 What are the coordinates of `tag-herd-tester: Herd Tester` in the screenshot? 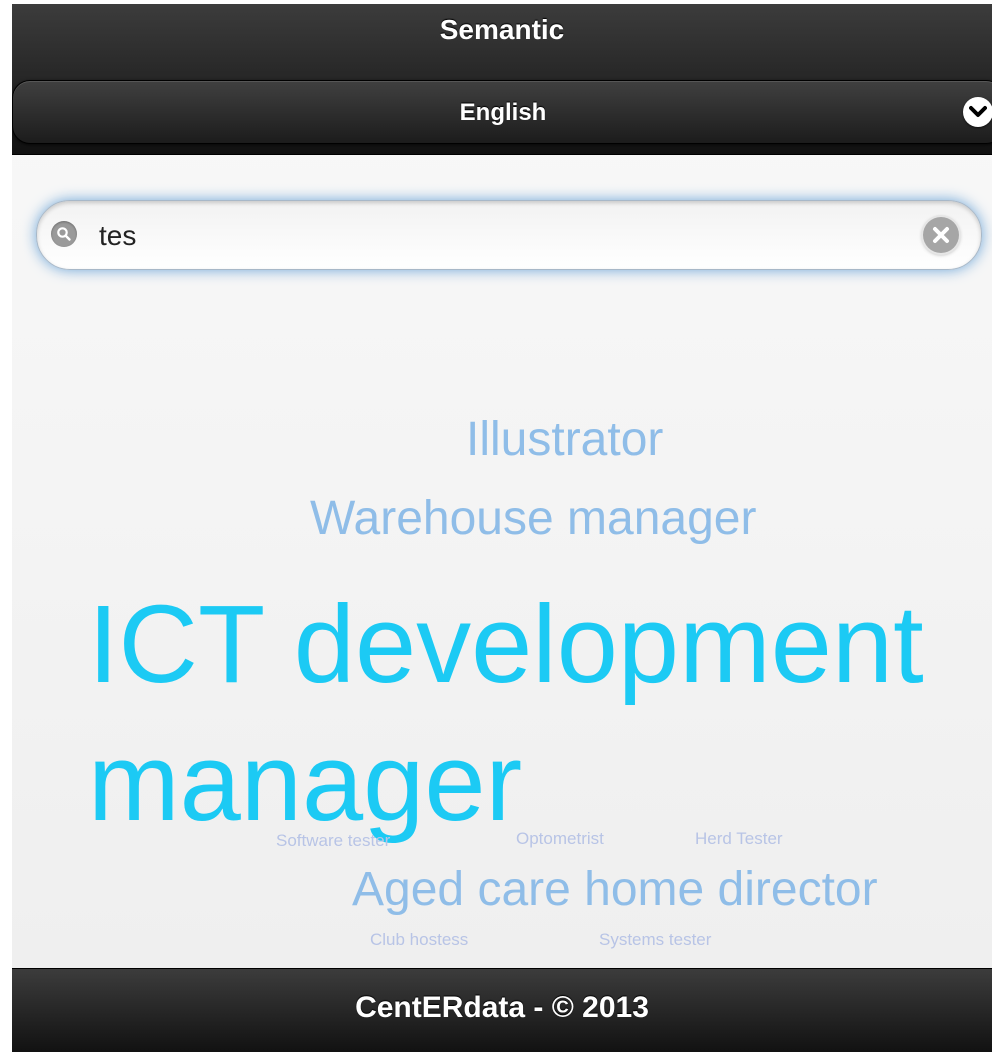 It's located at (739, 838).